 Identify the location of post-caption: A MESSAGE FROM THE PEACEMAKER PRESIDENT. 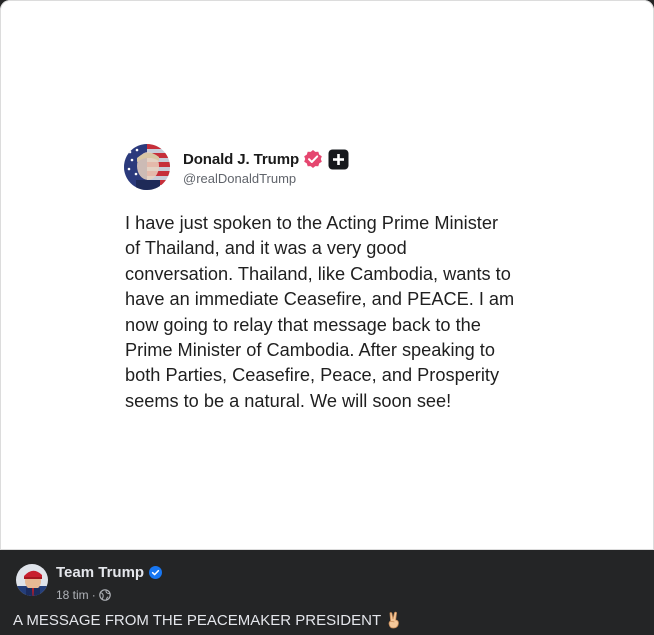
(207, 620).